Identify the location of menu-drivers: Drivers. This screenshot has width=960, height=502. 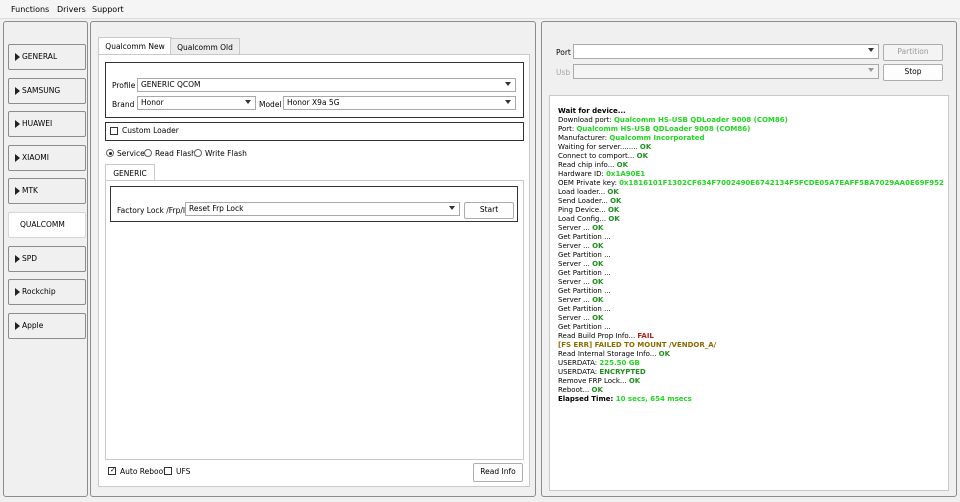
(71, 9).